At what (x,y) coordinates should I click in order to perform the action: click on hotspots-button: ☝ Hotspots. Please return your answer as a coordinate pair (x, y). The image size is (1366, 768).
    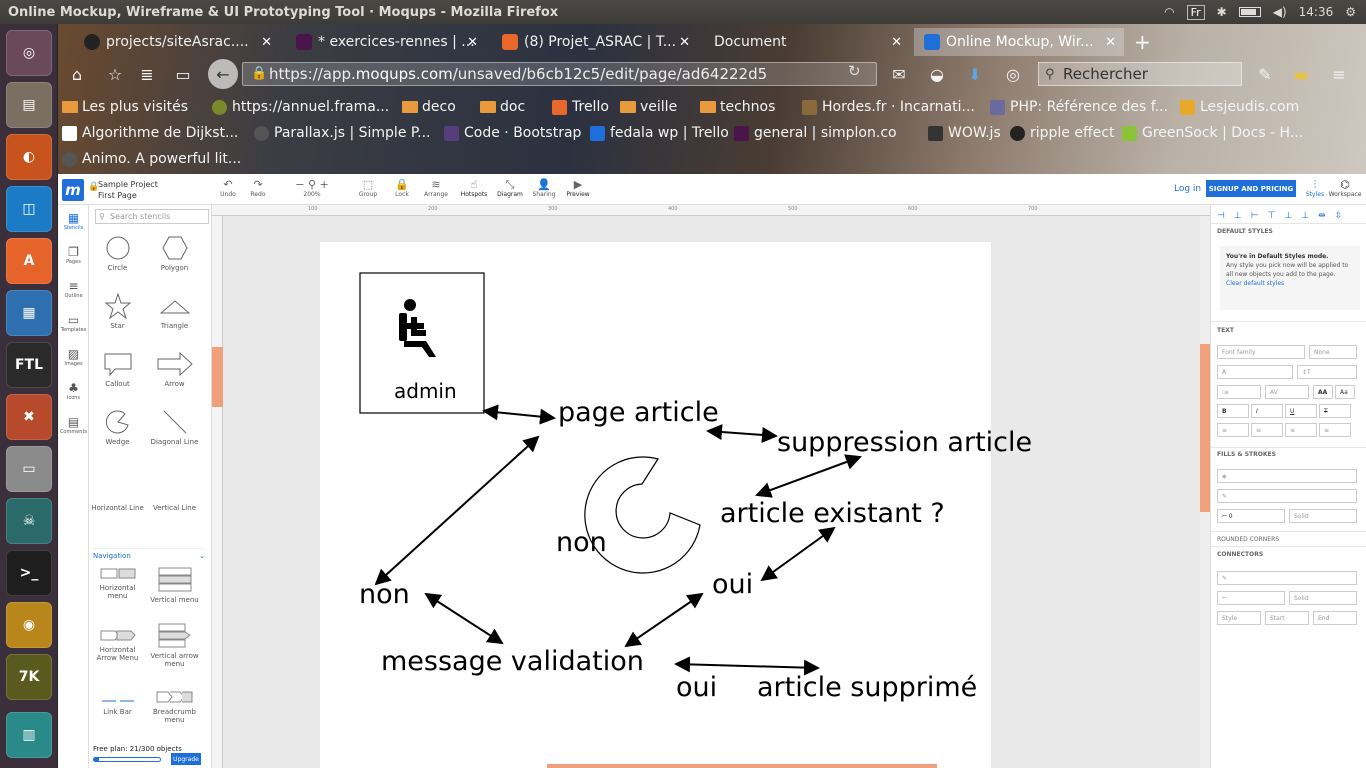
    Looking at the image, I should click on (474, 188).